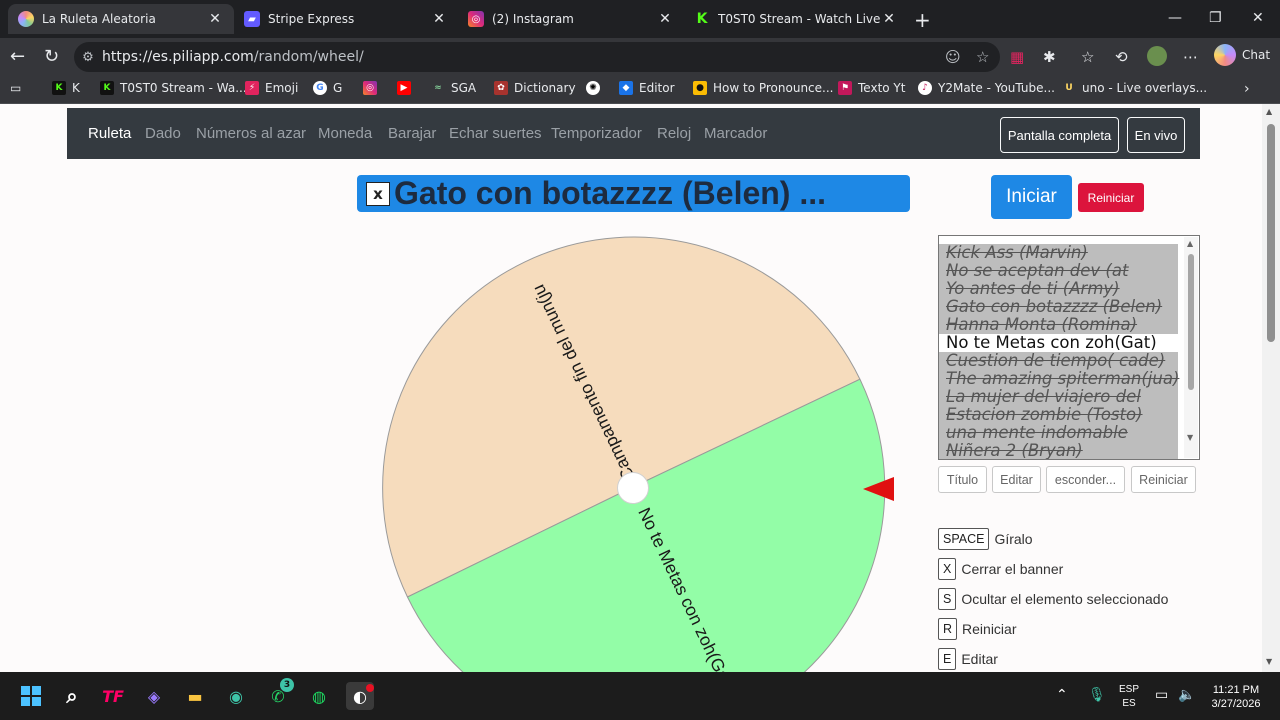  I want to click on page-scroll-down-icon: ▼, so click(1269, 661).